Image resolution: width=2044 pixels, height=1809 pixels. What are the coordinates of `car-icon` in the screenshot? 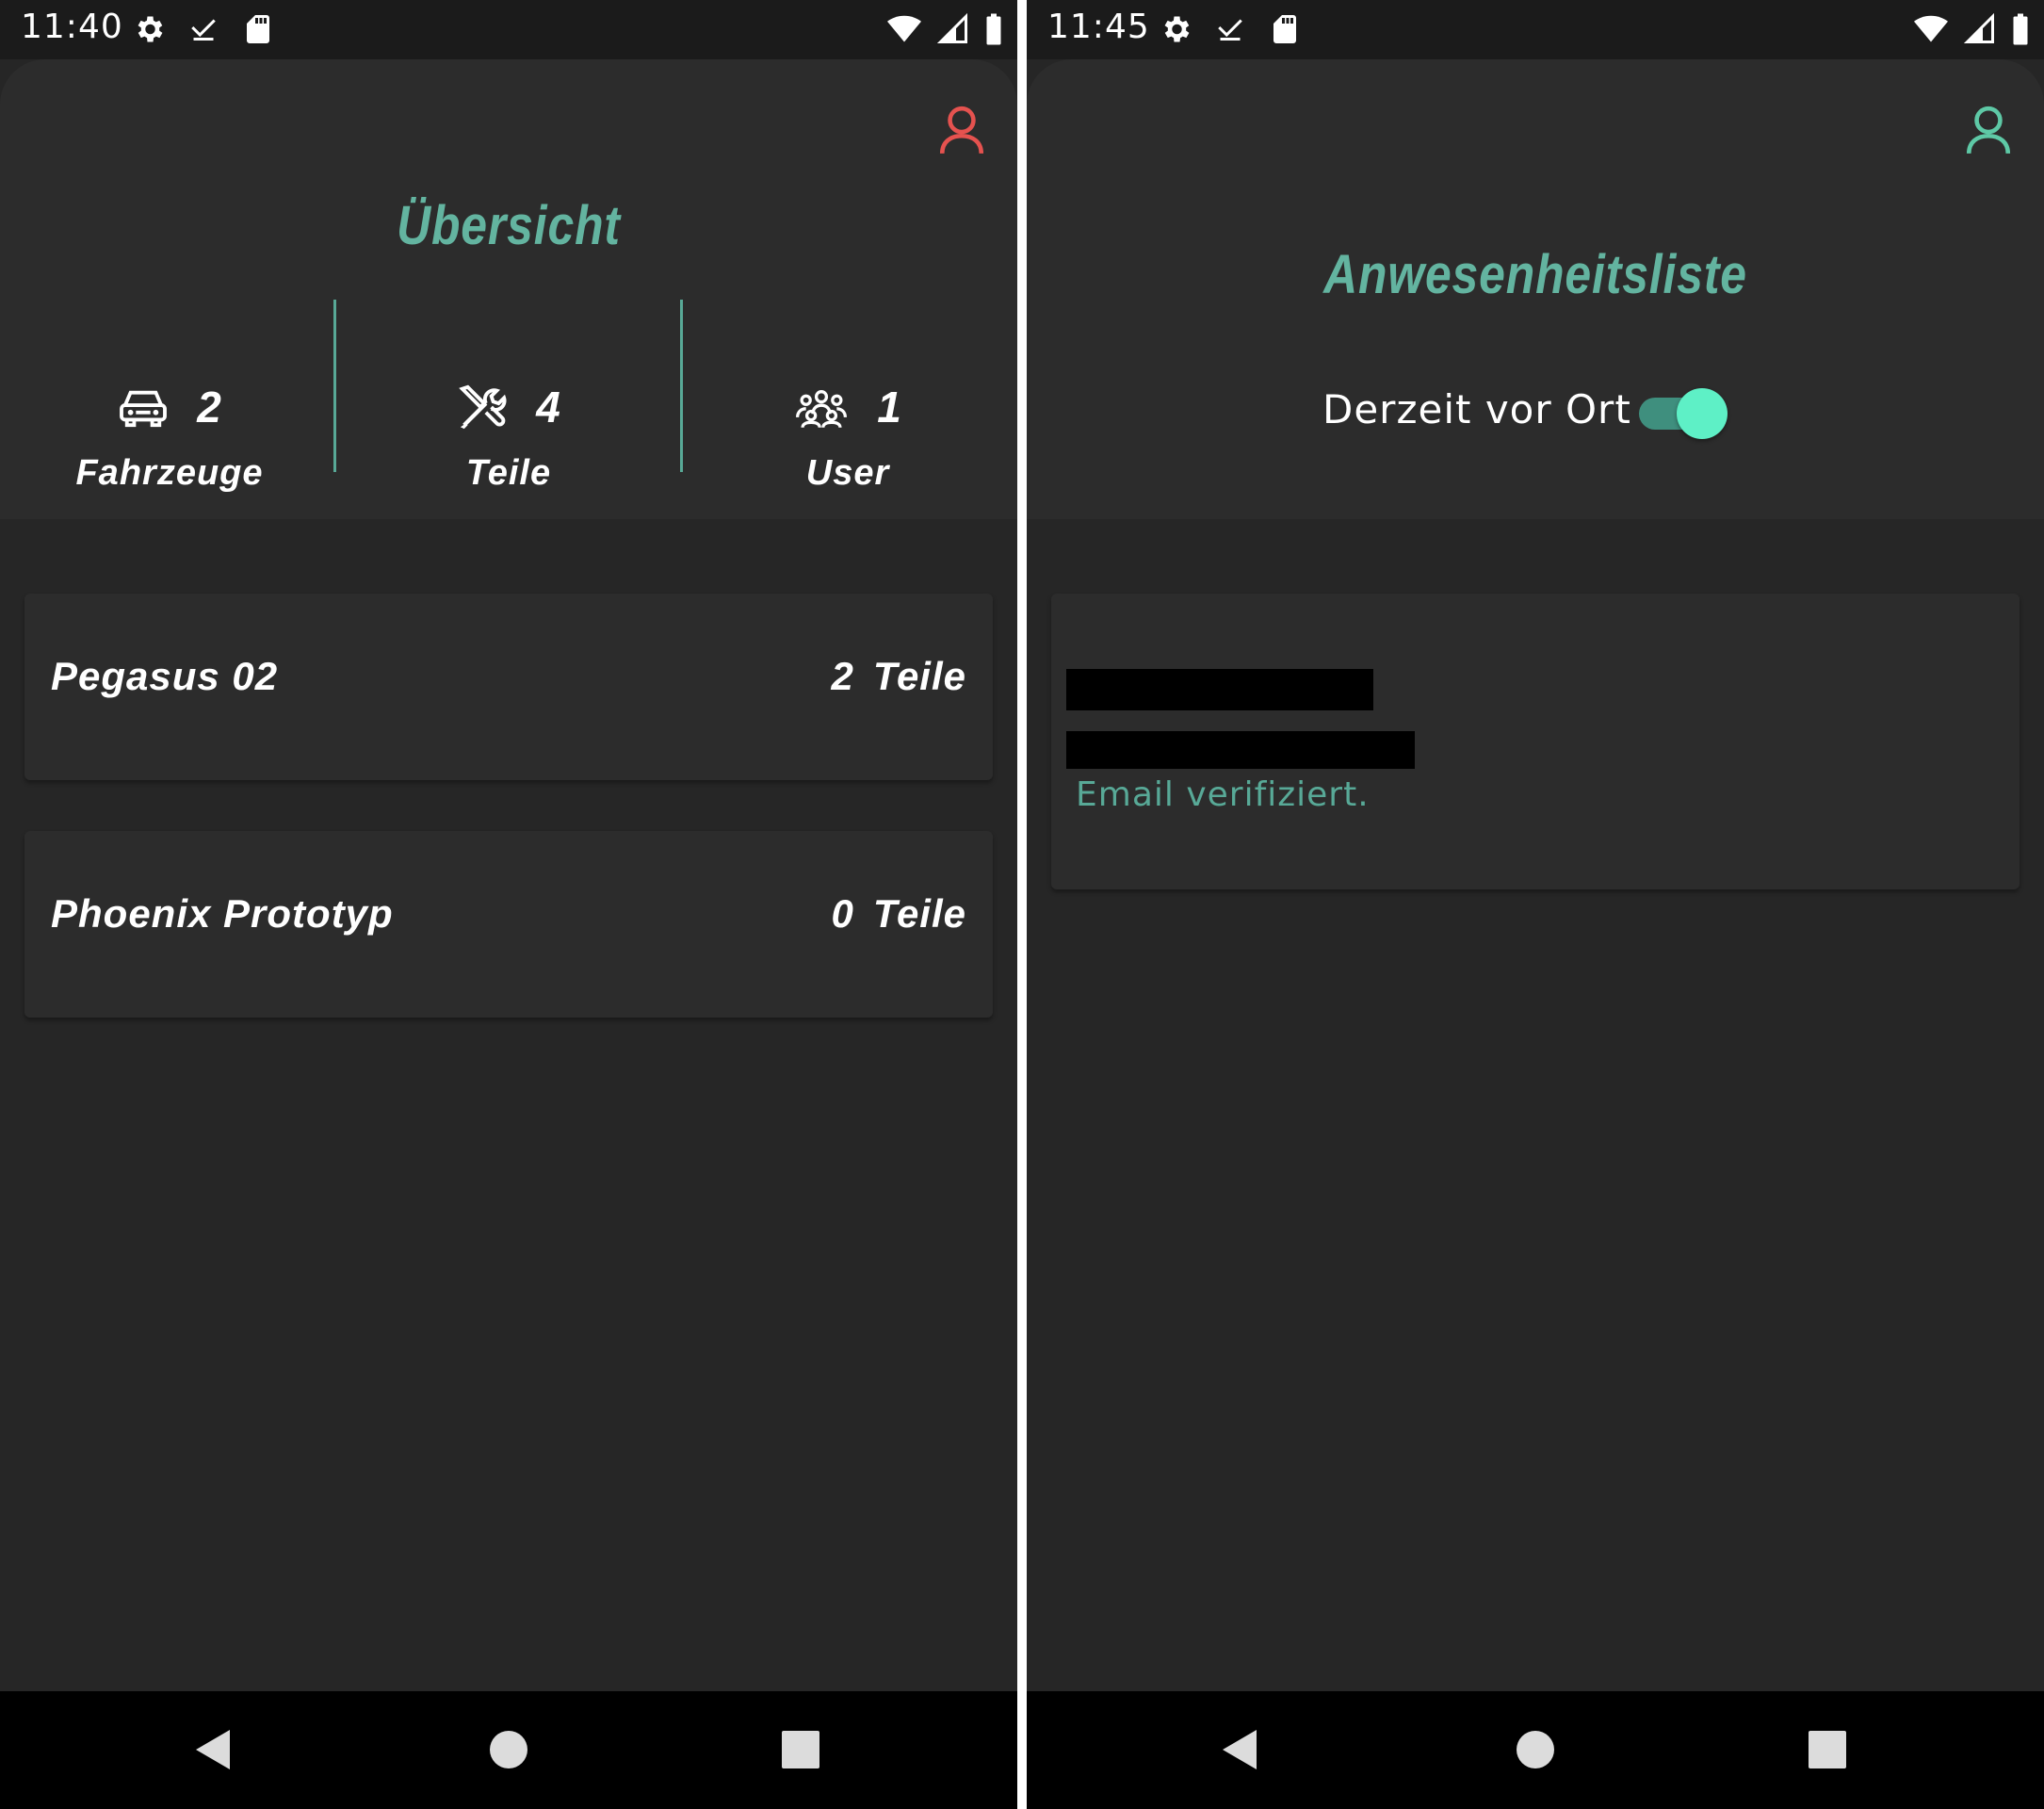 It's located at (144, 409).